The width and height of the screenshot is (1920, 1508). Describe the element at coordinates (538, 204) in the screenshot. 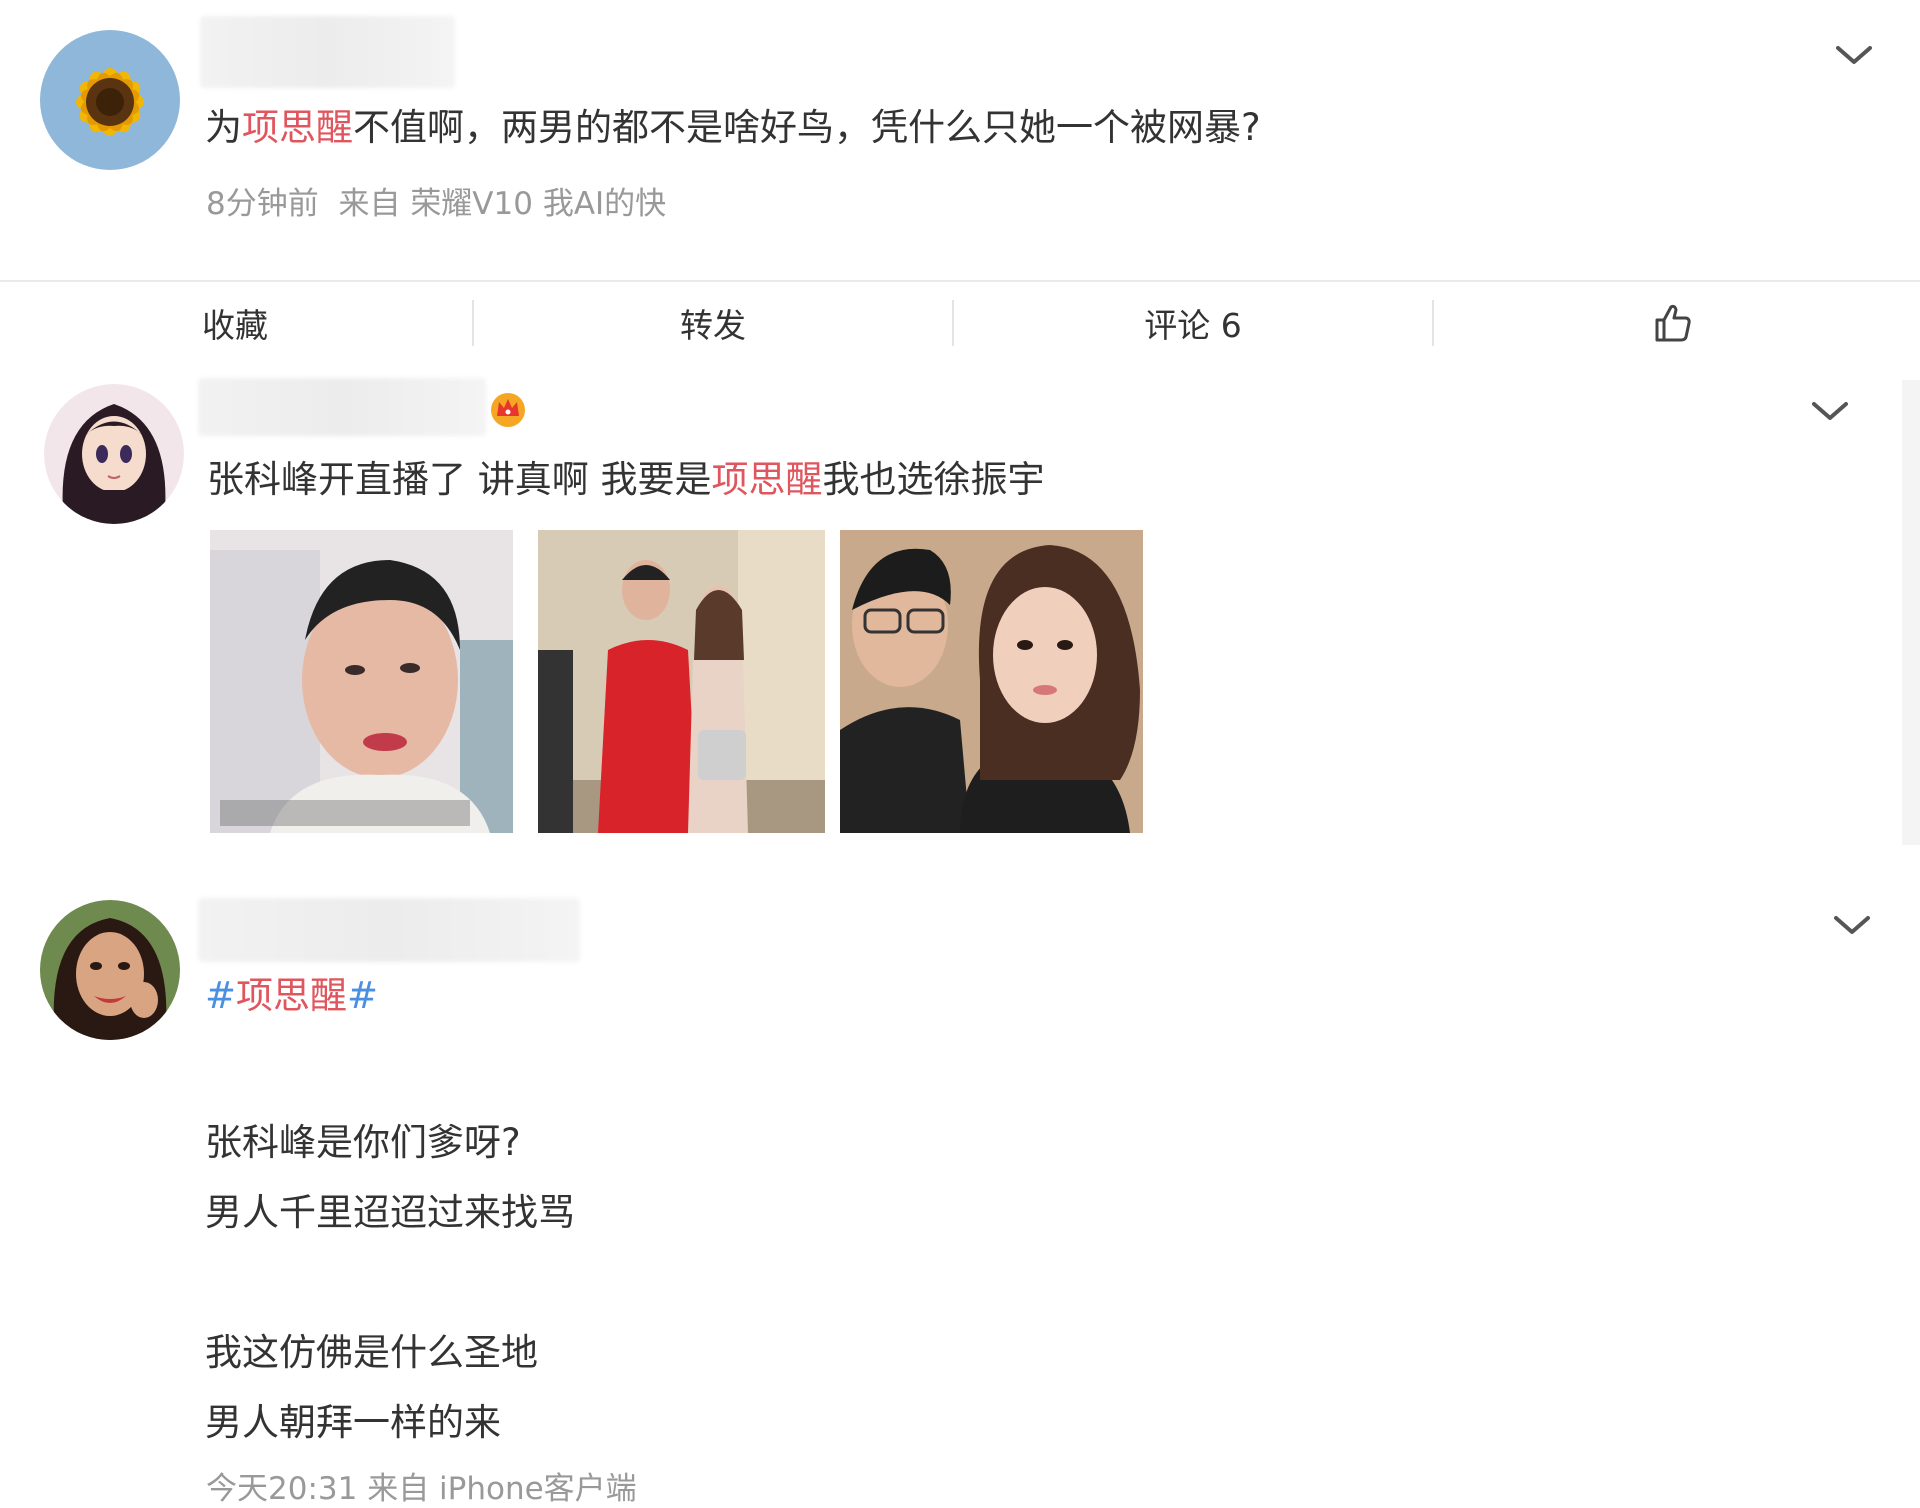

I see `post-source: 荣耀V10 我AI的快` at that location.